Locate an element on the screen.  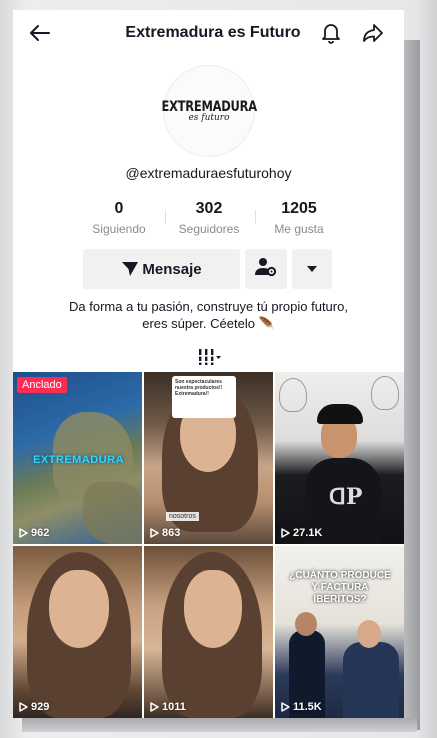
video-thumbnail: 1011 is located at coordinates (208, 632).